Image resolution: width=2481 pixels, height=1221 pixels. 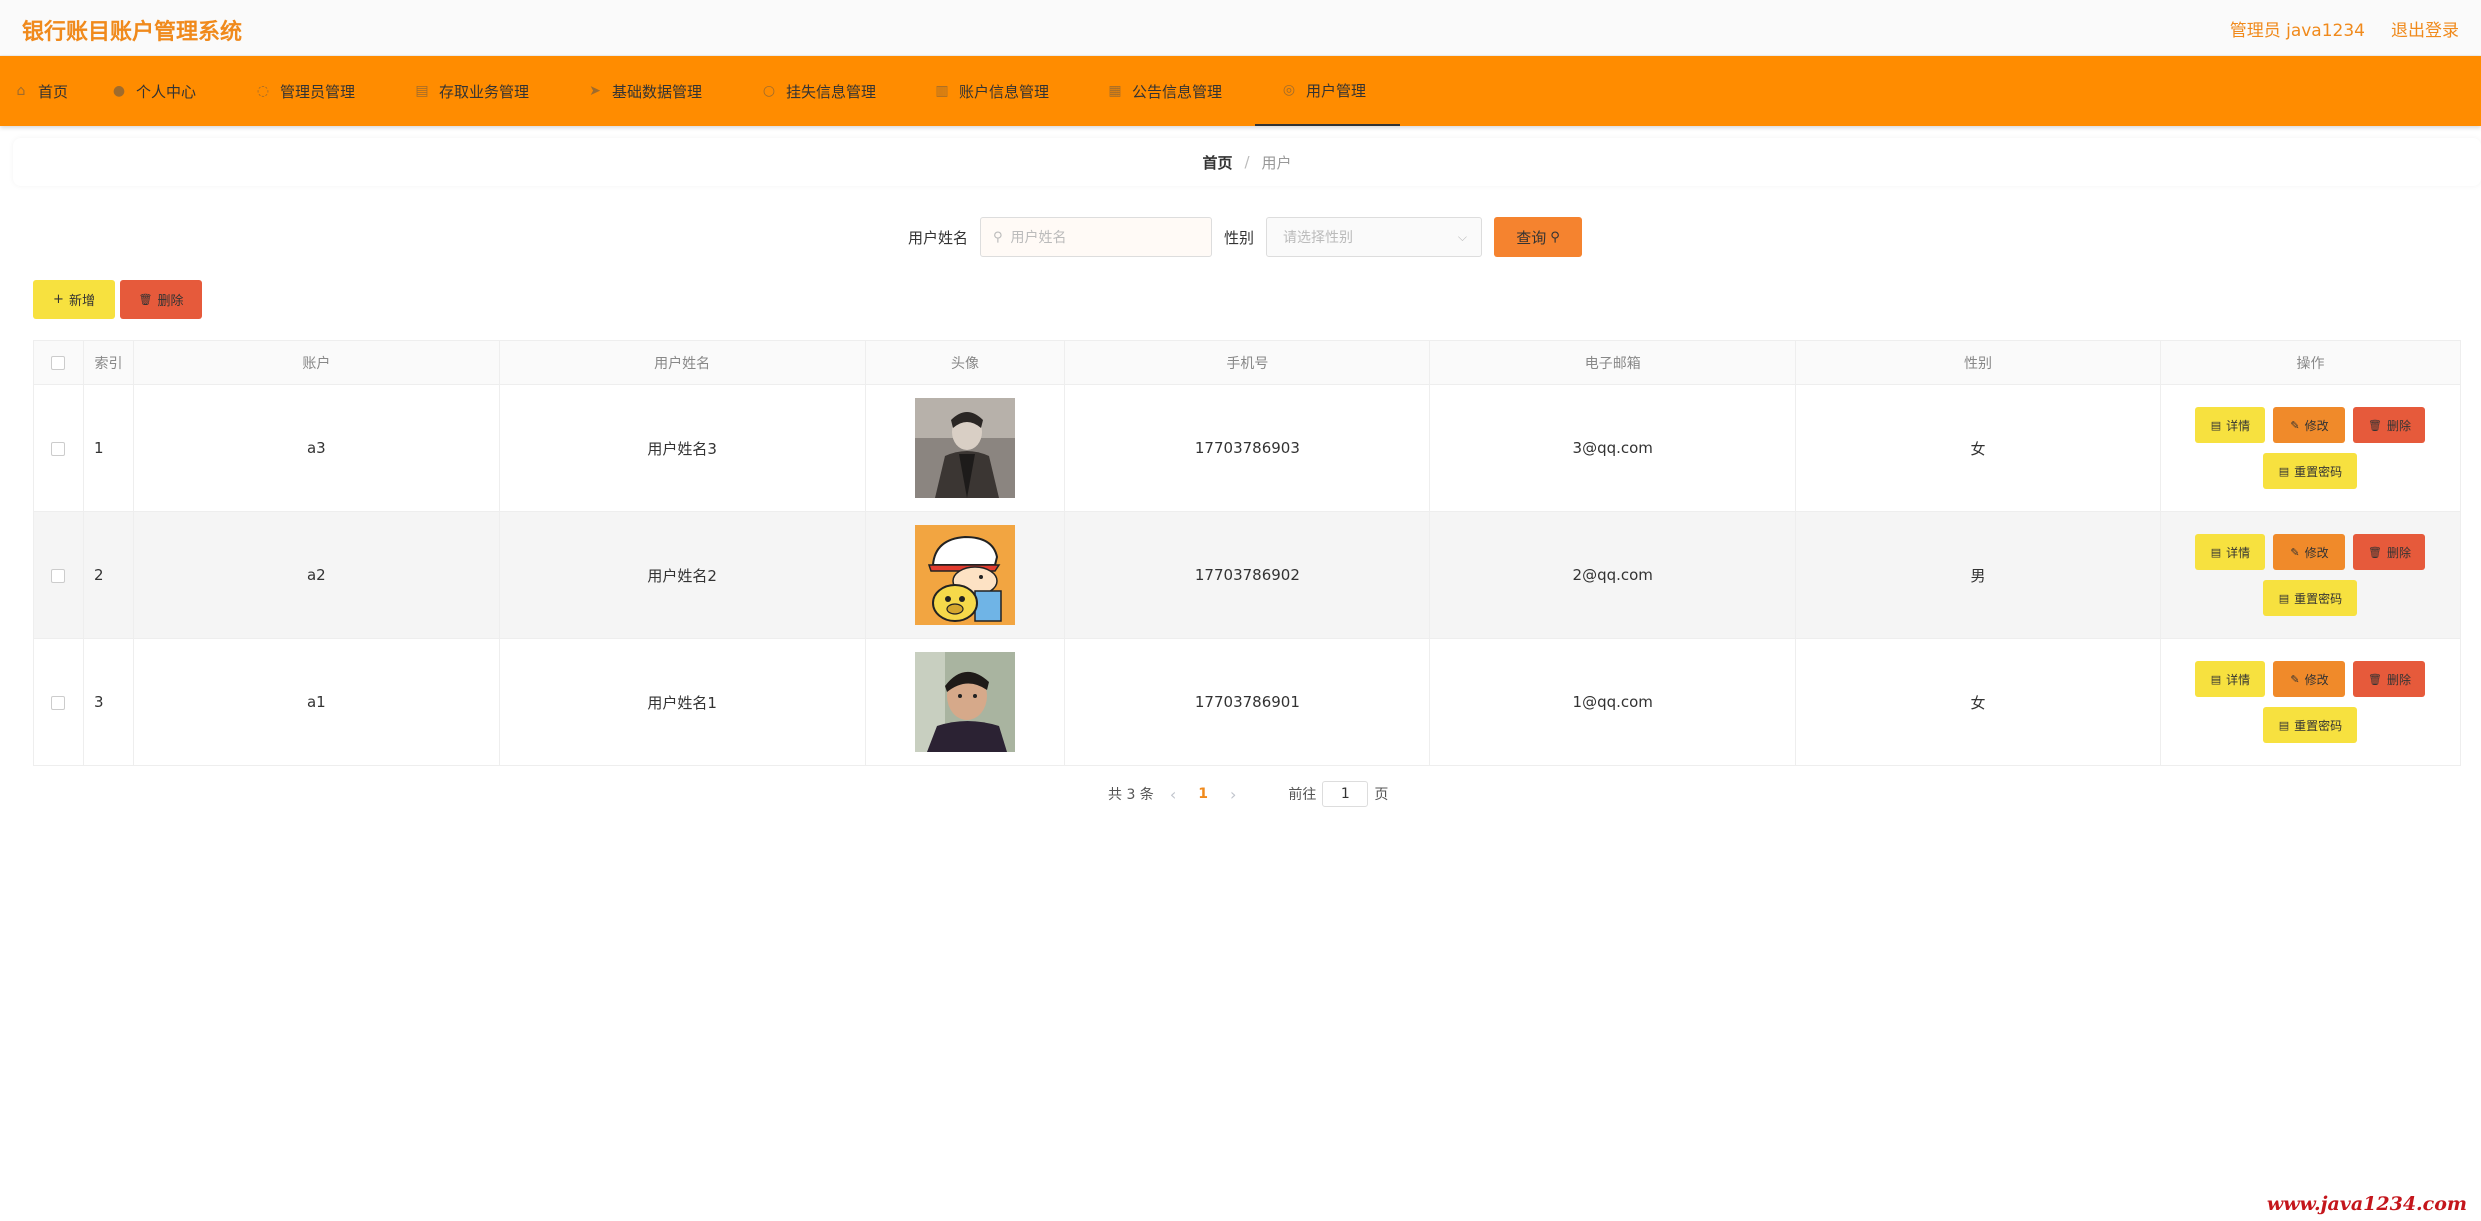 I want to click on users-icon: ◎, so click(x=1289, y=90).